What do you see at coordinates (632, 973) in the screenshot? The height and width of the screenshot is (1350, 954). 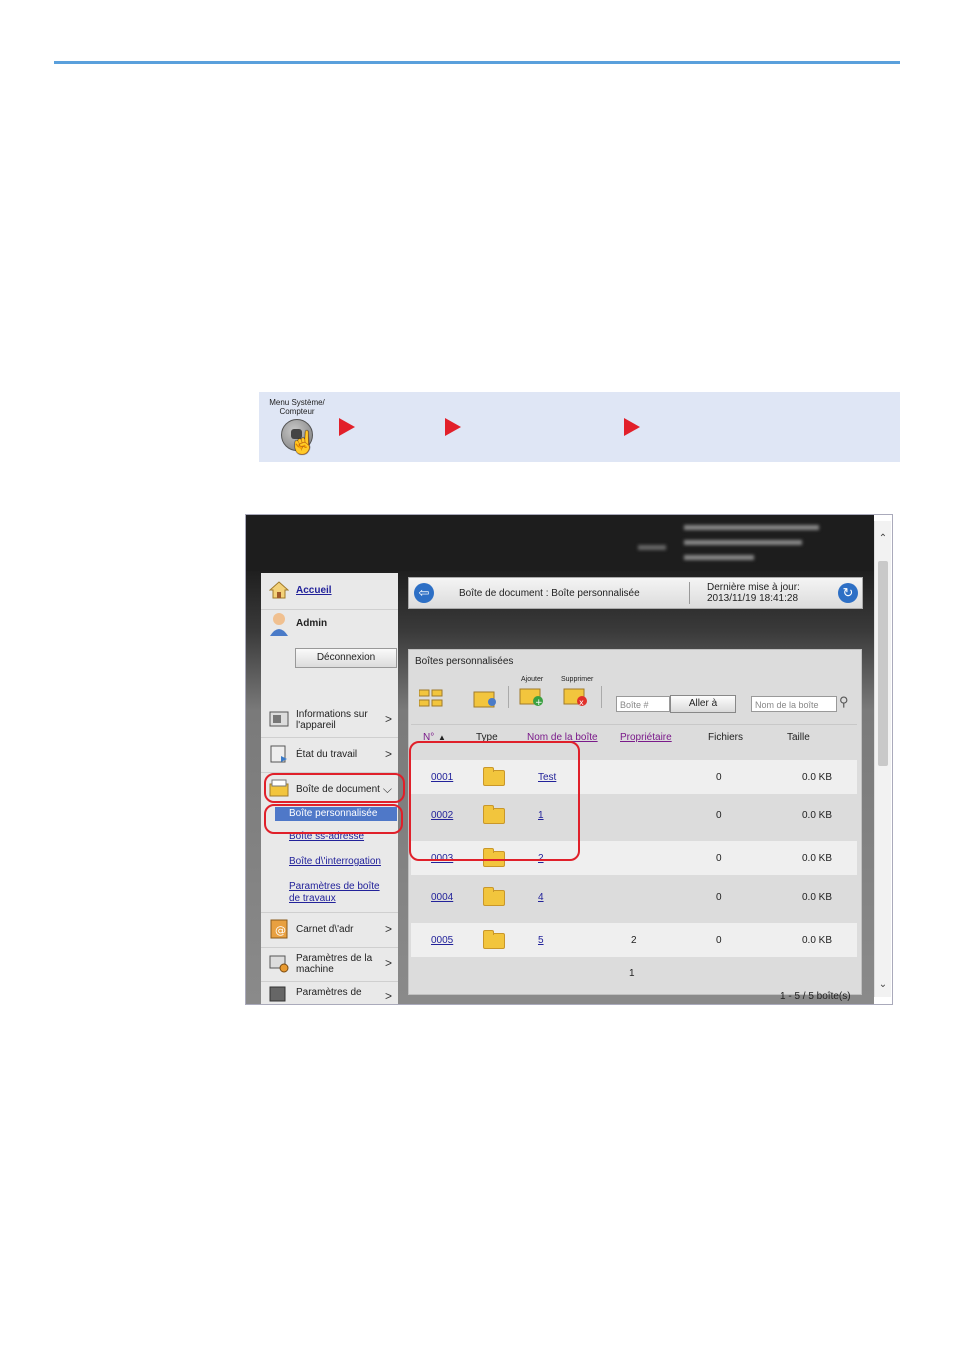 I see `pagination: 1` at bounding box center [632, 973].